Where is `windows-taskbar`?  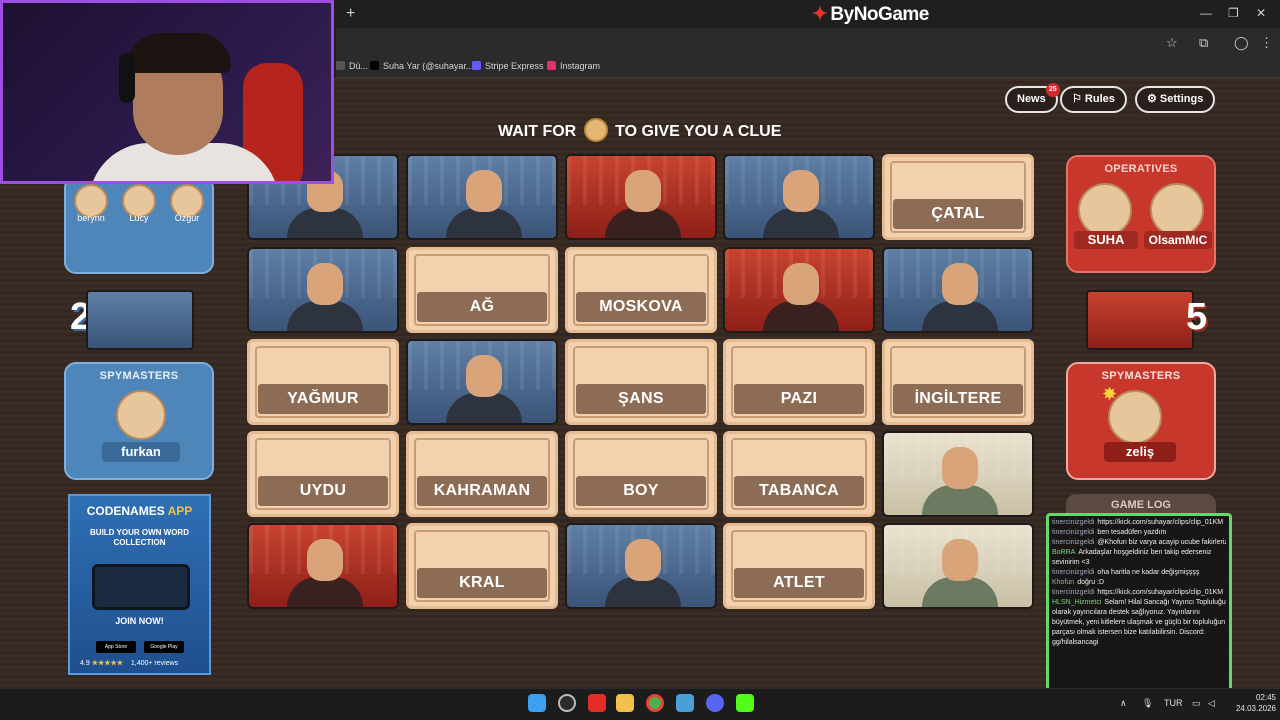
windows-taskbar is located at coordinates (640, 704).